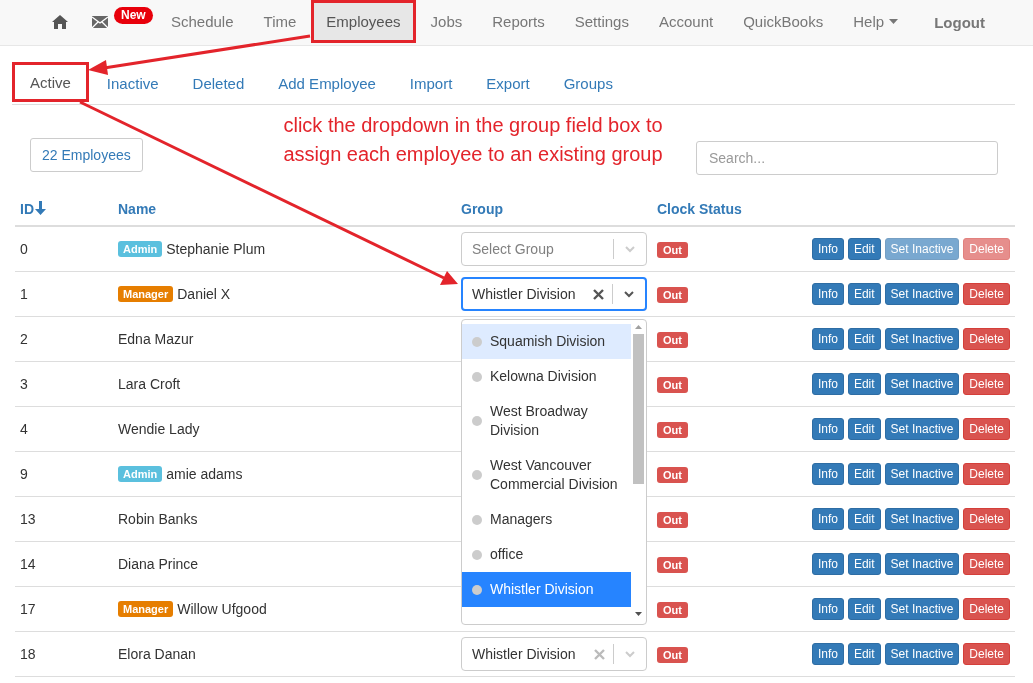  I want to click on clear-icon, so click(599, 654).